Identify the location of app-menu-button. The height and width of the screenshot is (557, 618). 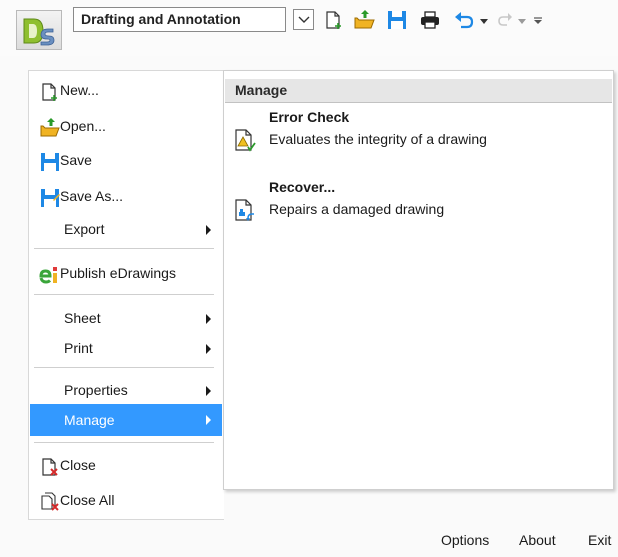
(39, 30).